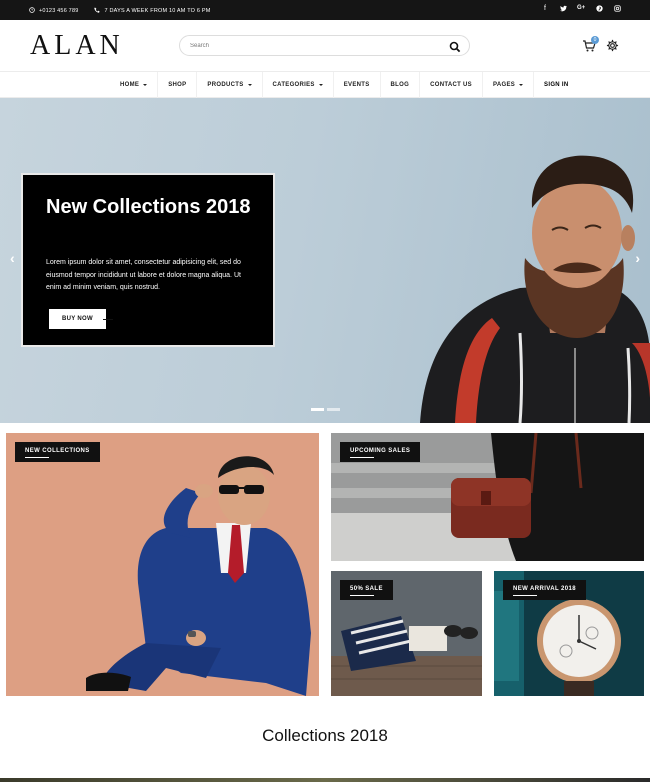  I want to click on search-bar, so click(324, 45).